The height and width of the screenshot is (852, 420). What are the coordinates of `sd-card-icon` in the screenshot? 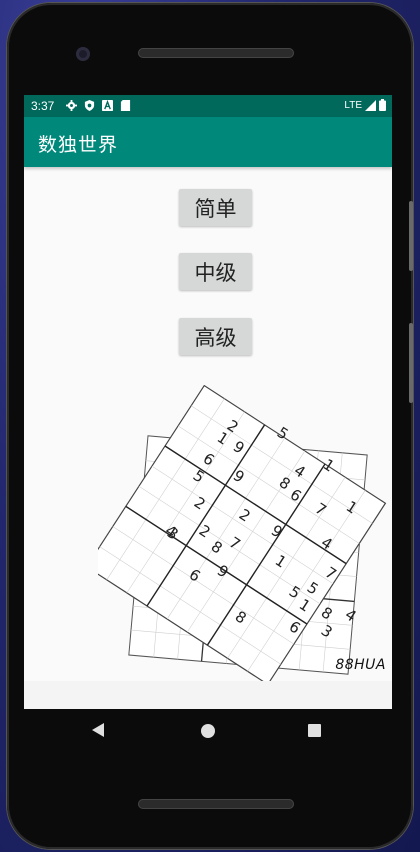 It's located at (125, 105).